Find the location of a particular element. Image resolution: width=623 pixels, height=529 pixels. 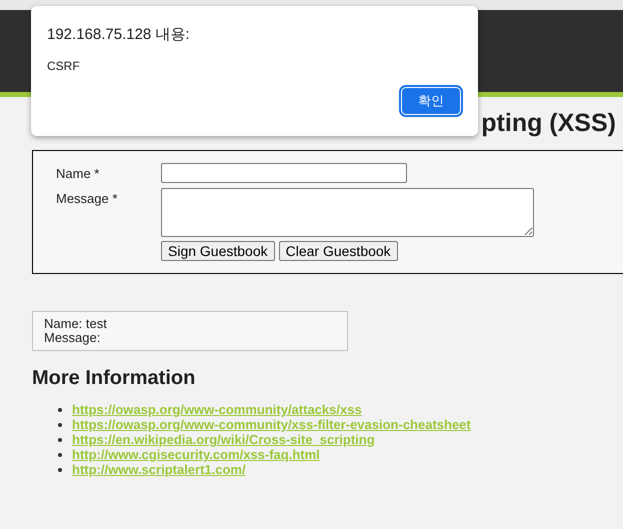

dialog-message: CSRF is located at coordinates (63, 66).